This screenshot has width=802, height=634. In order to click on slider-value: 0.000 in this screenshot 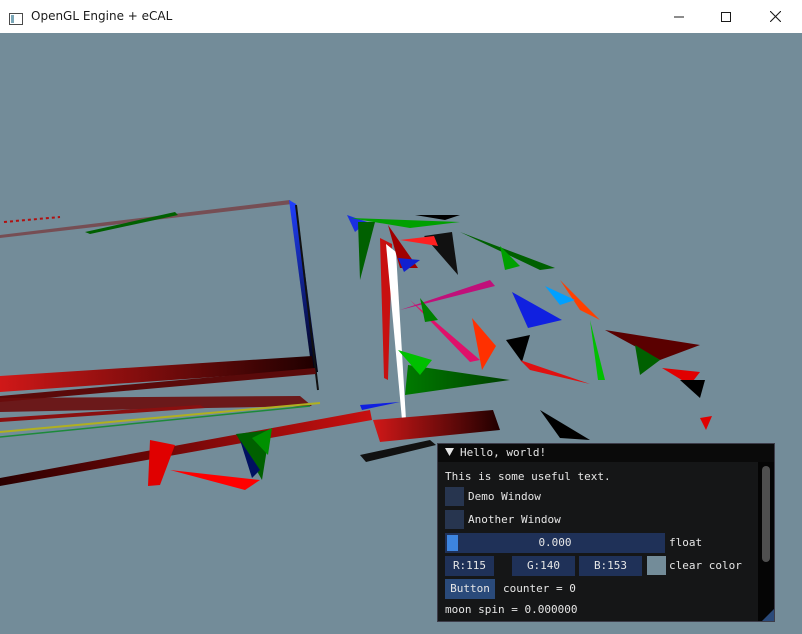, I will do `click(555, 542)`.